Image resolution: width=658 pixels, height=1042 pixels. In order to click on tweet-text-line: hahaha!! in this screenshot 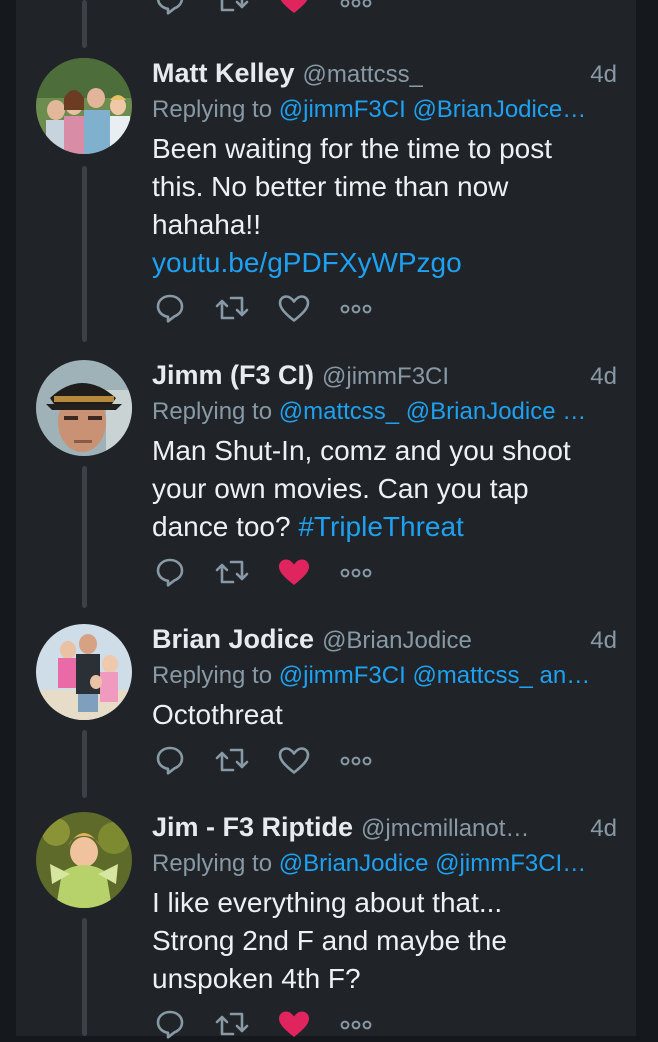, I will do `click(206, 224)`.